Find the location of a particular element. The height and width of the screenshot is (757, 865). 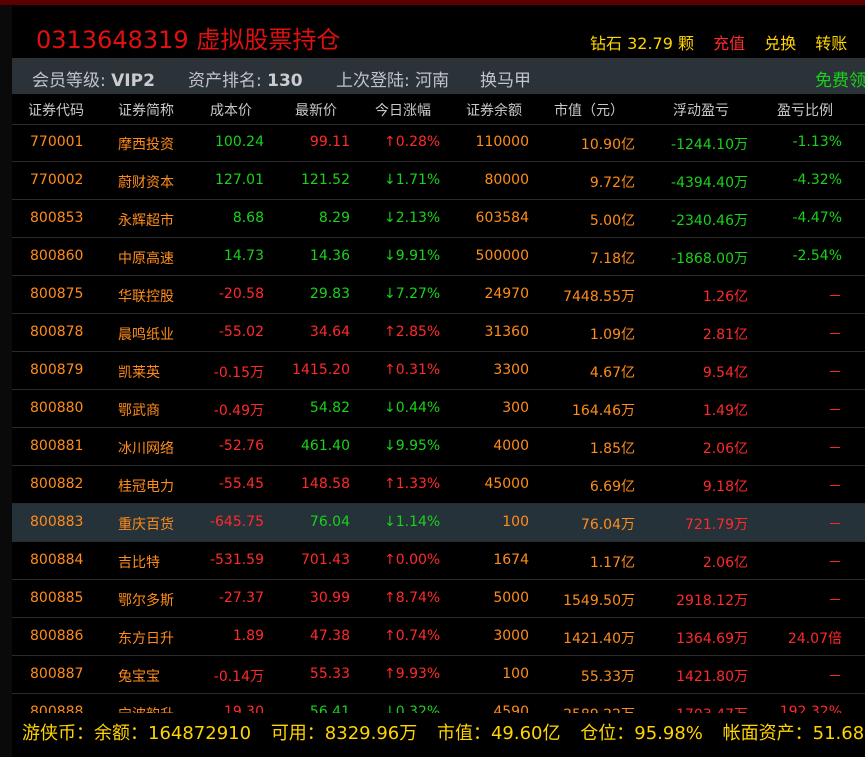

cell-quantity: 603584 is located at coordinates (502, 218).